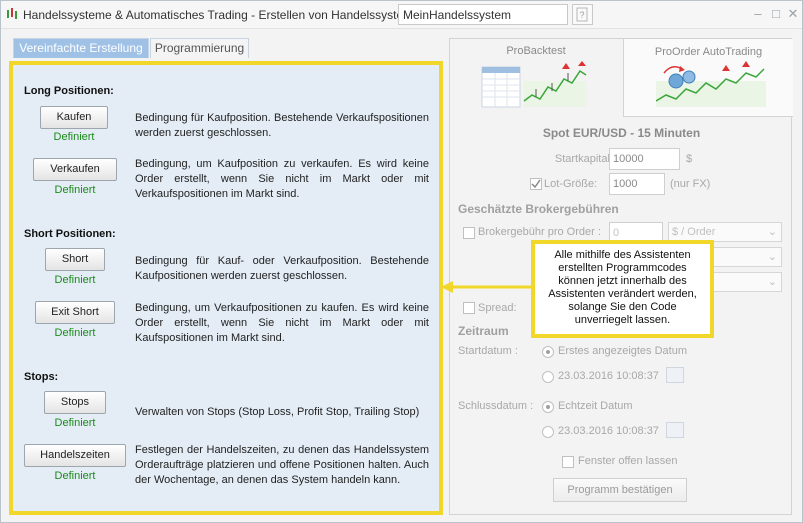 Image resolution: width=803 pixels, height=523 pixels. Describe the element at coordinates (548, 407) in the screenshot. I see `end-realtime-radio` at that location.